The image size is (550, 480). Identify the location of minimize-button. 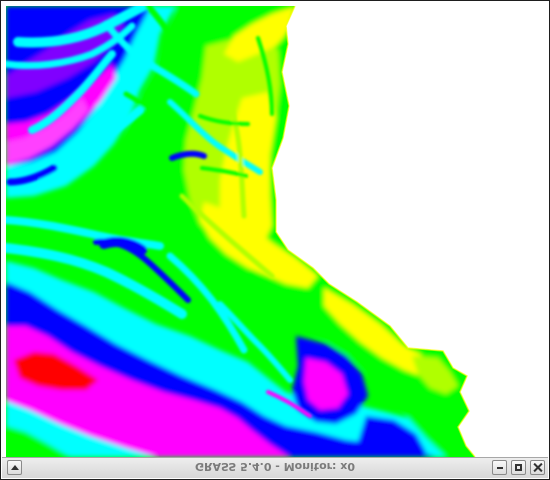
(499, 467).